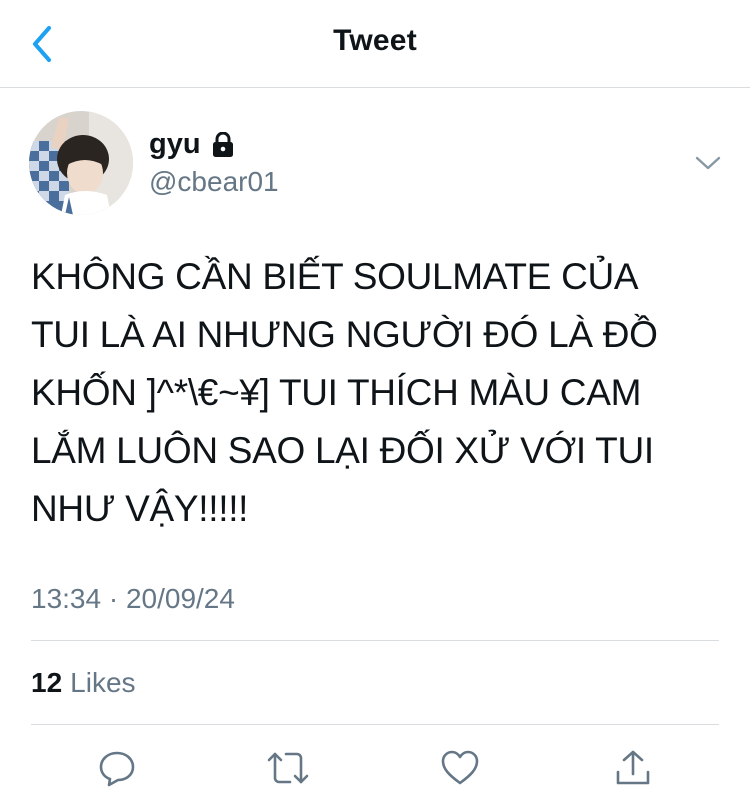  What do you see at coordinates (81, 163) in the screenshot?
I see `avatar` at bounding box center [81, 163].